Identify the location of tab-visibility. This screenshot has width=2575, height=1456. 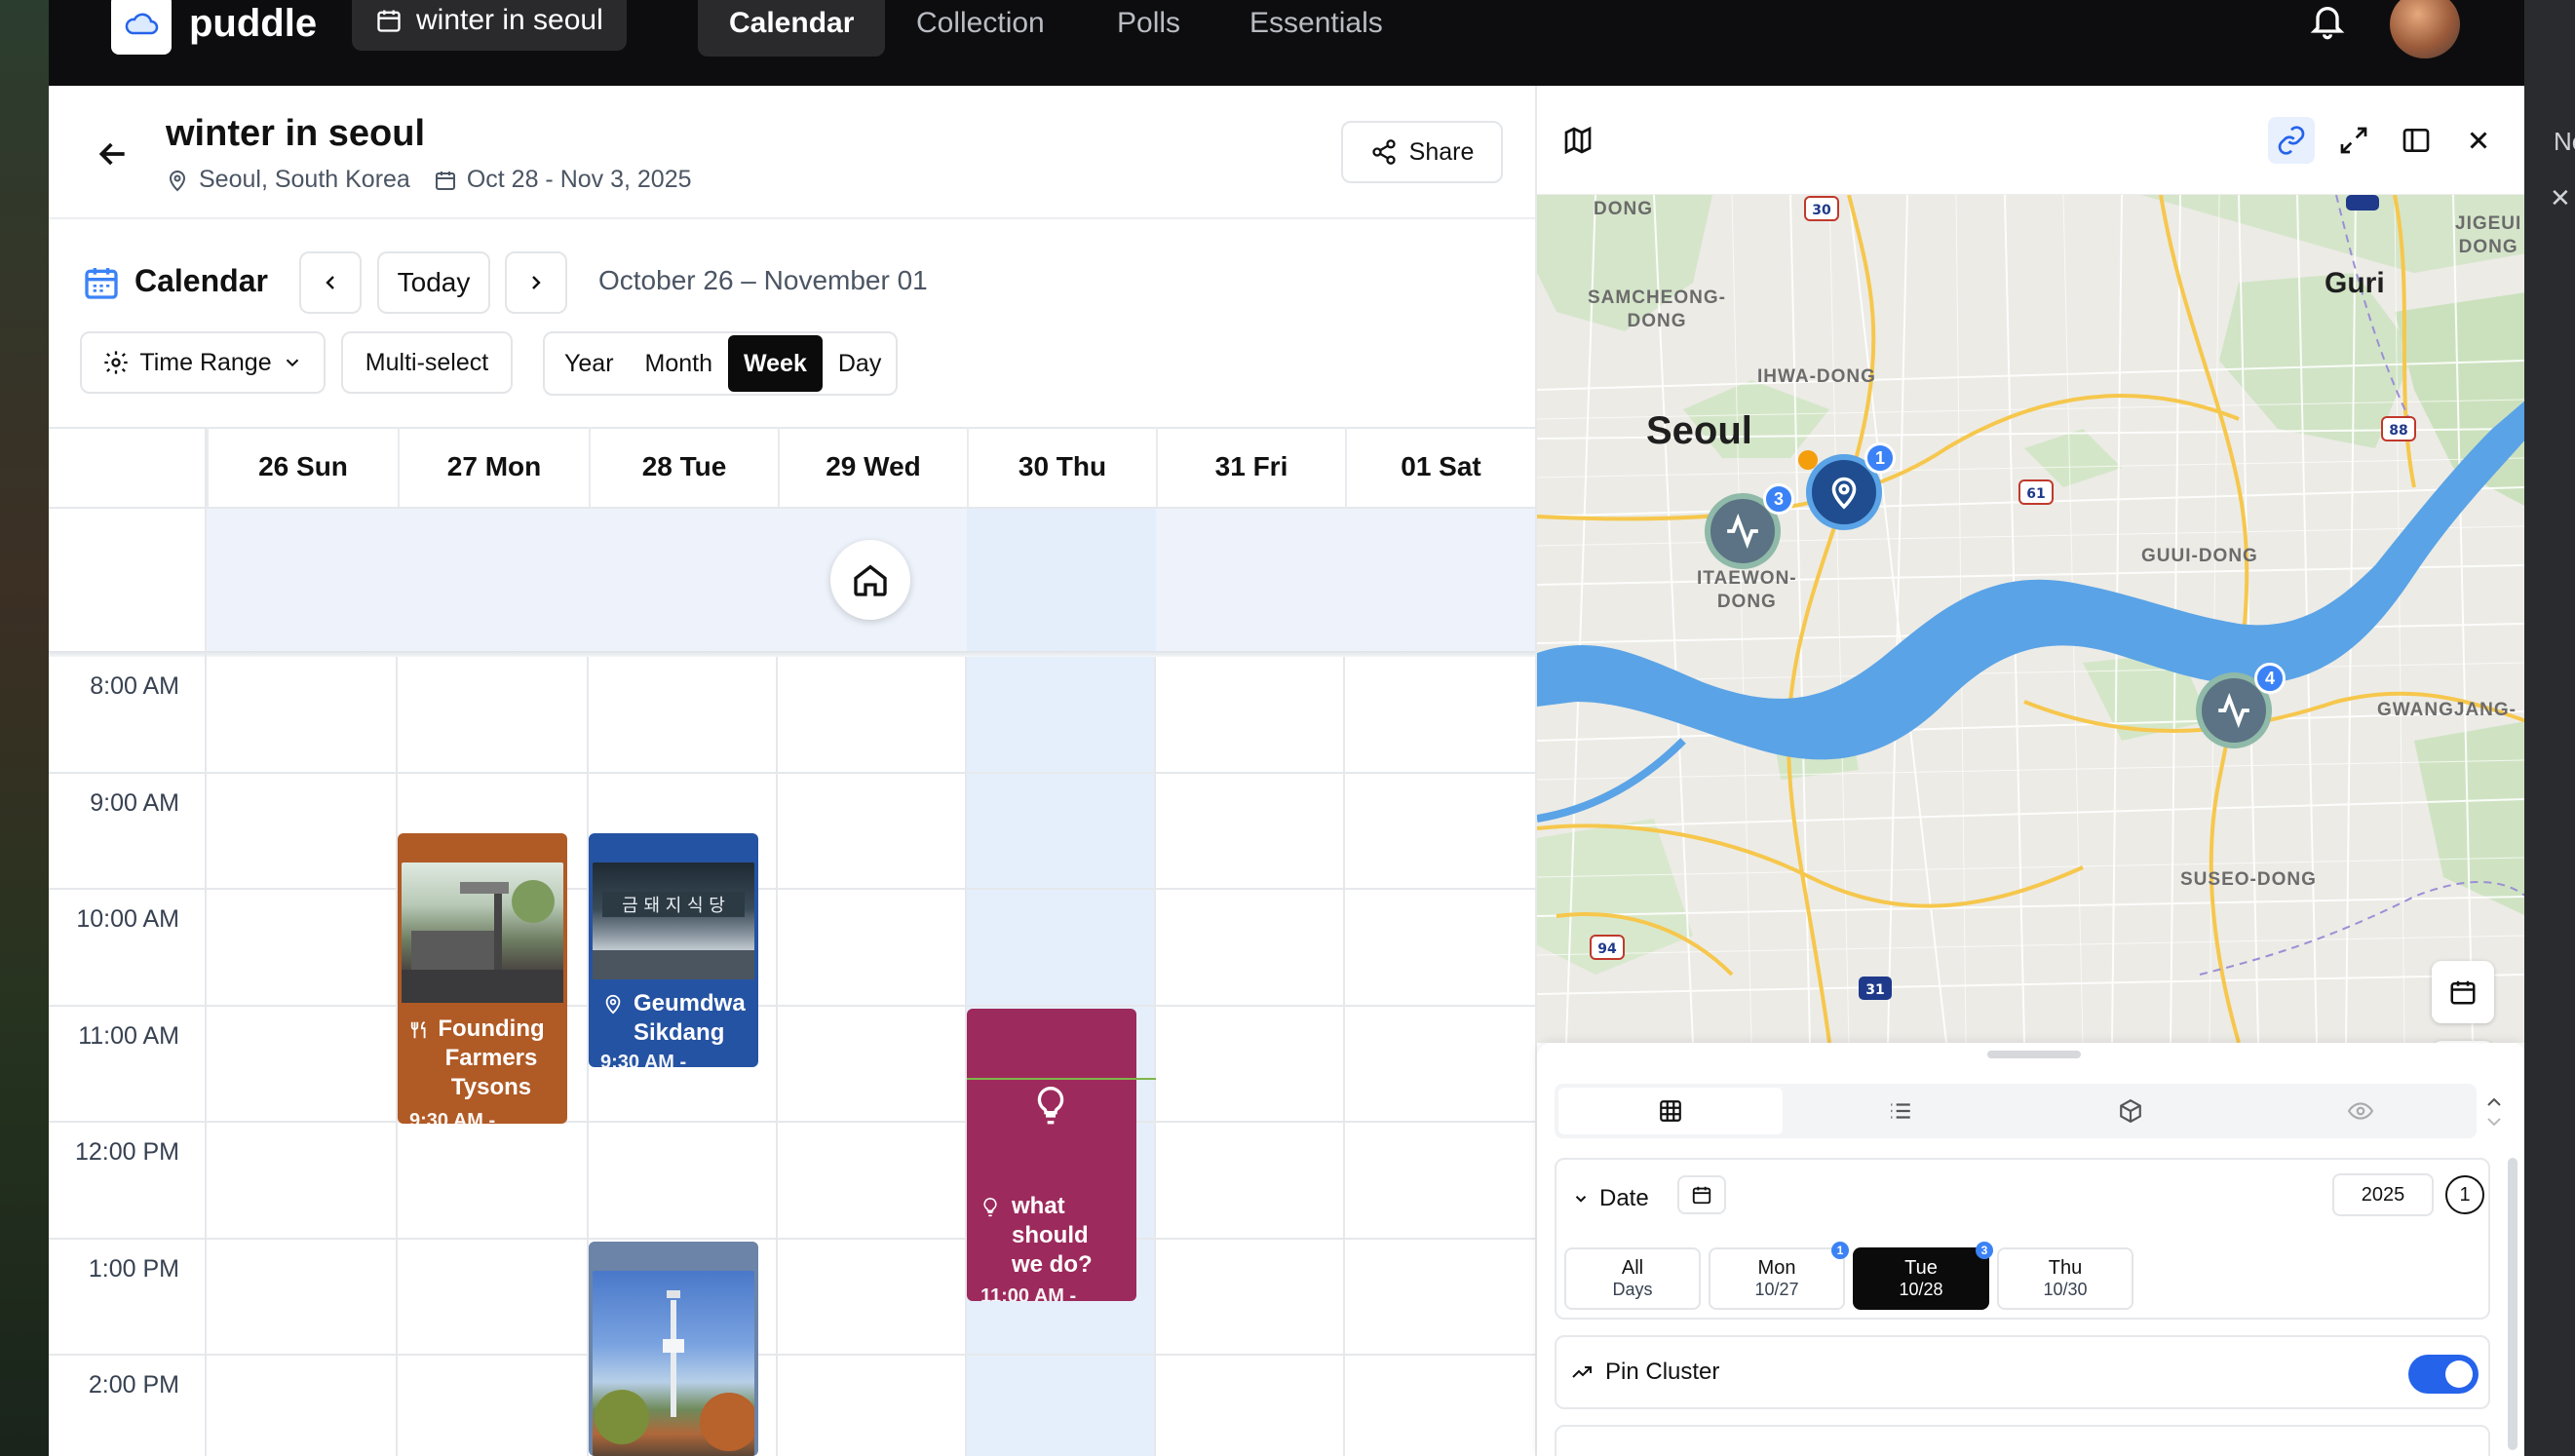
(2361, 1111).